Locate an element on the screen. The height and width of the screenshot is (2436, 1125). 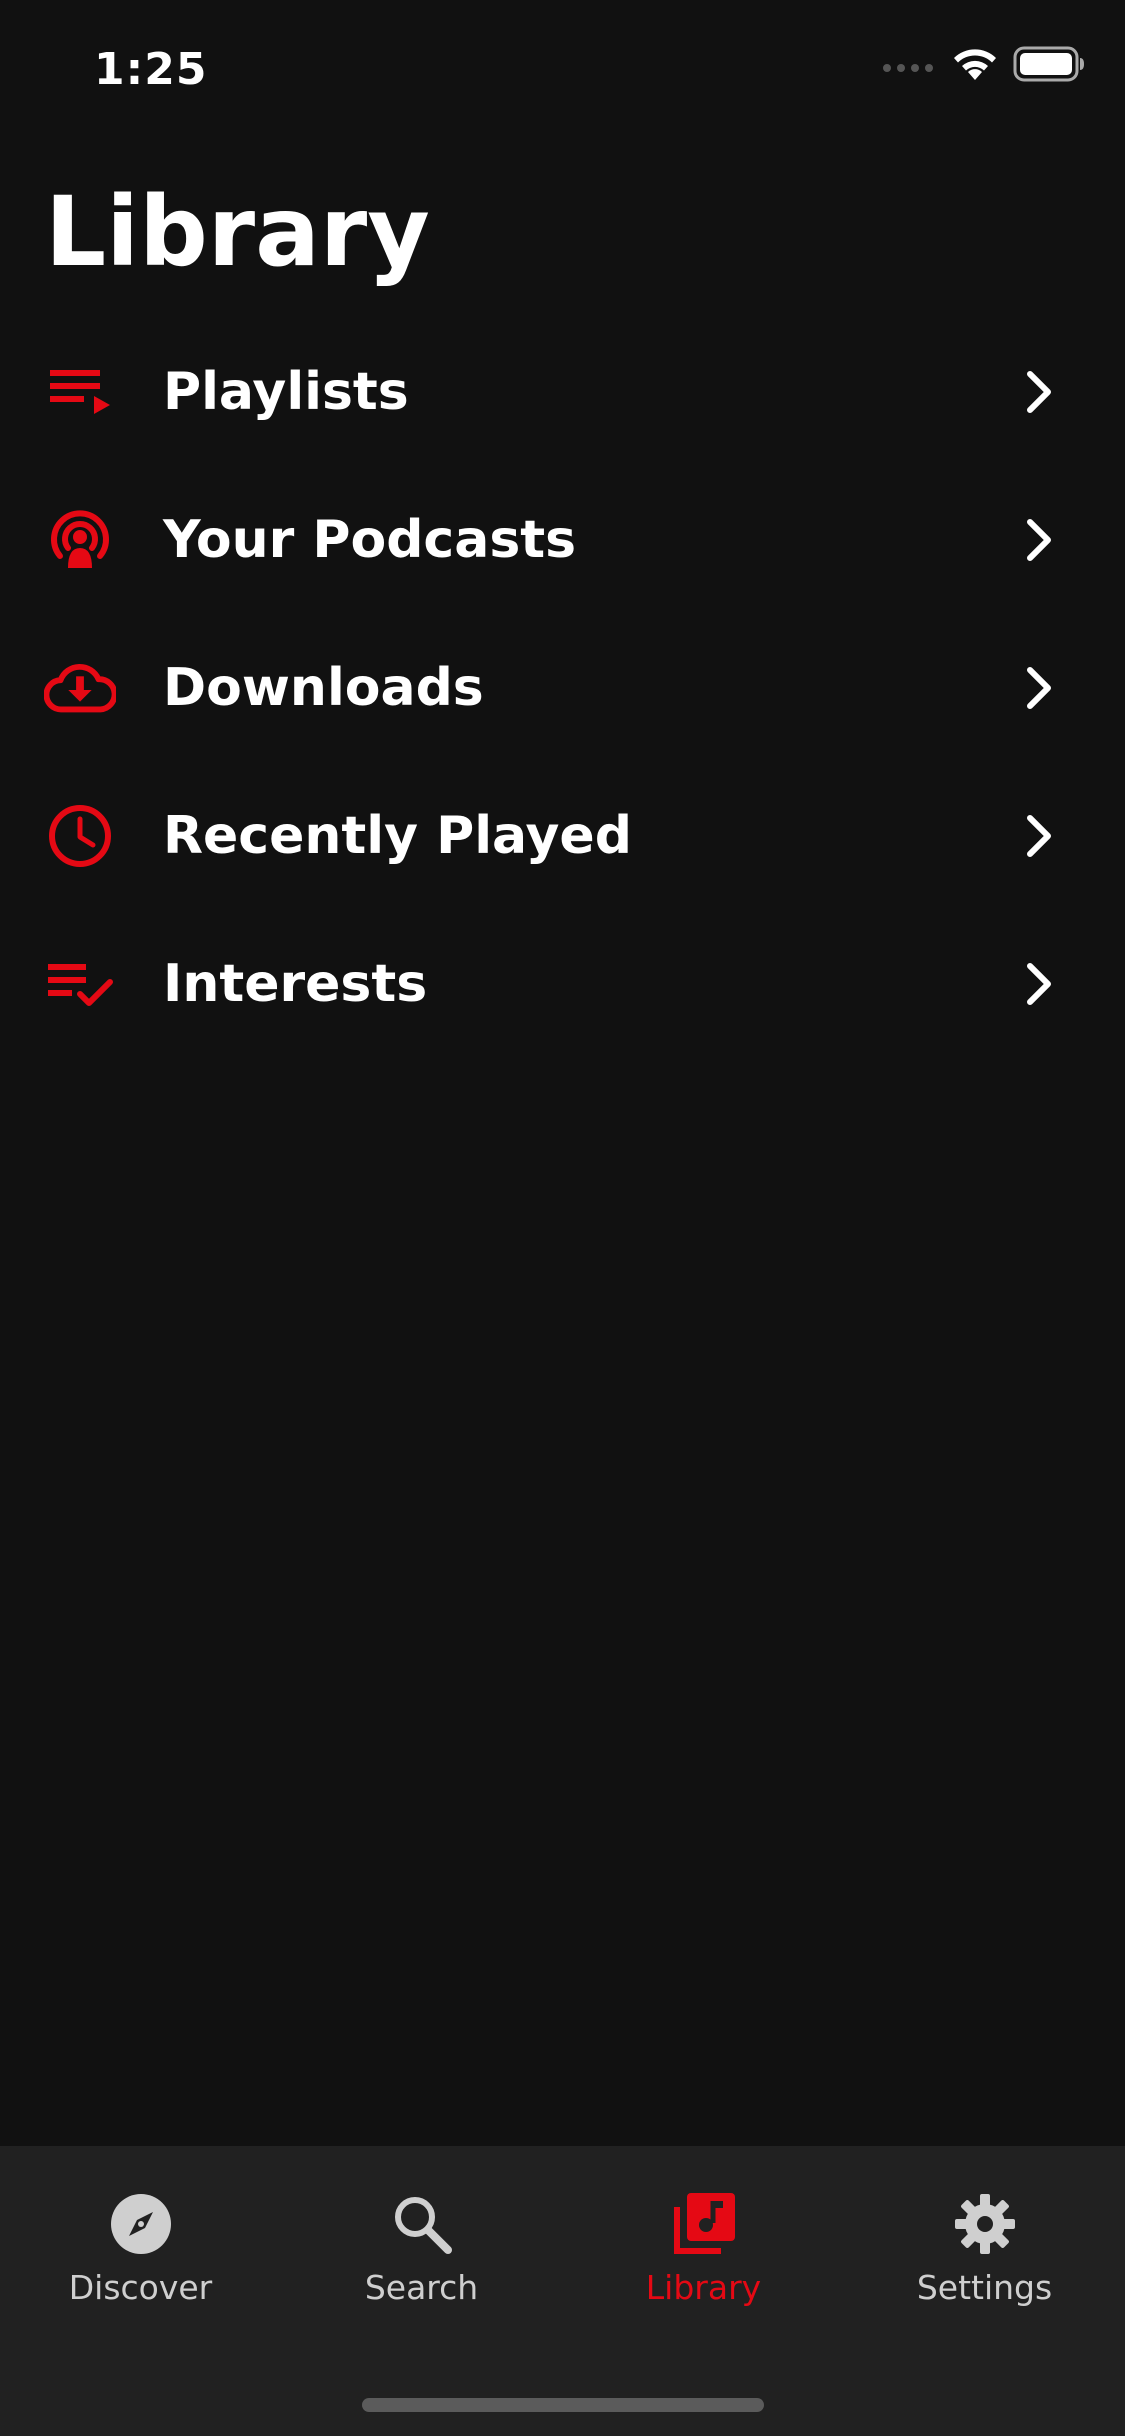
tab-discover: Discover is located at coordinates (140, 2246).